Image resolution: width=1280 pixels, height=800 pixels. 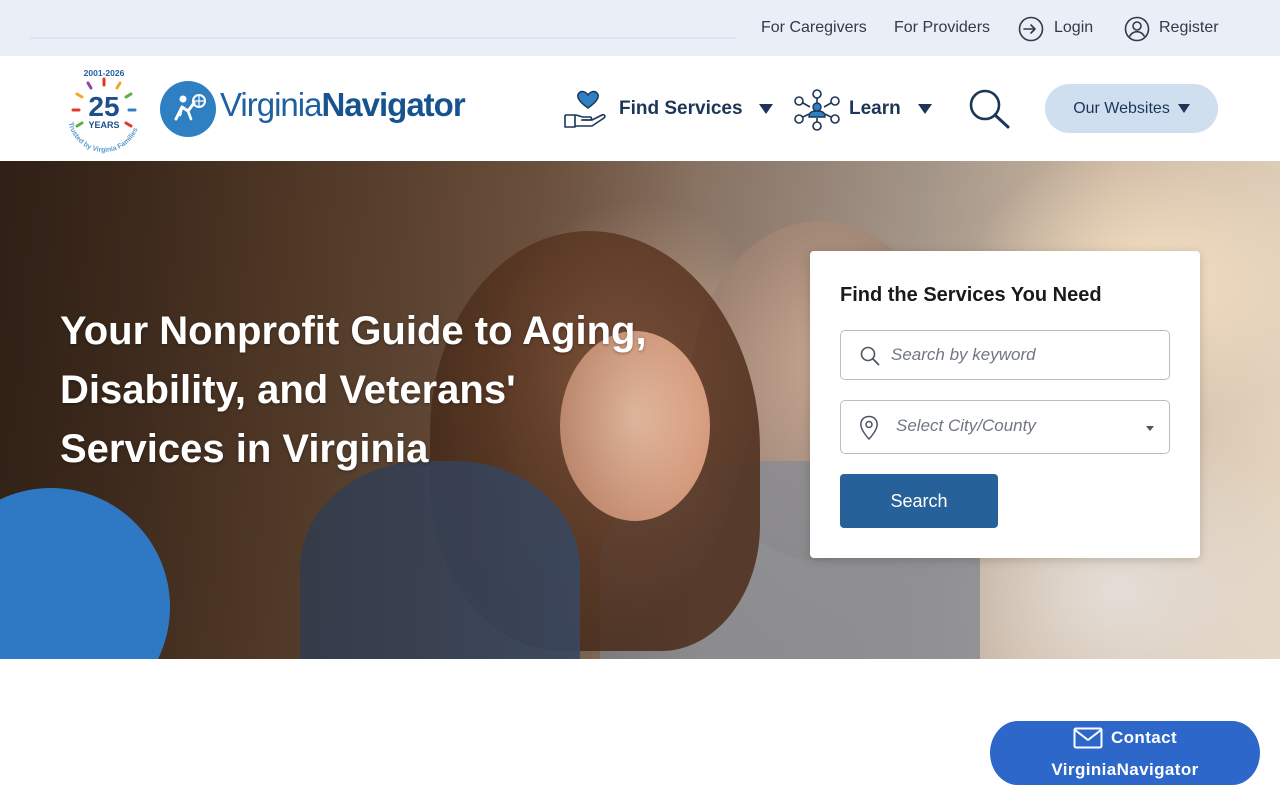 What do you see at coordinates (966, 425) in the screenshot?
I see `location-select-value: Select City/County` at bounding box center [966, 425].